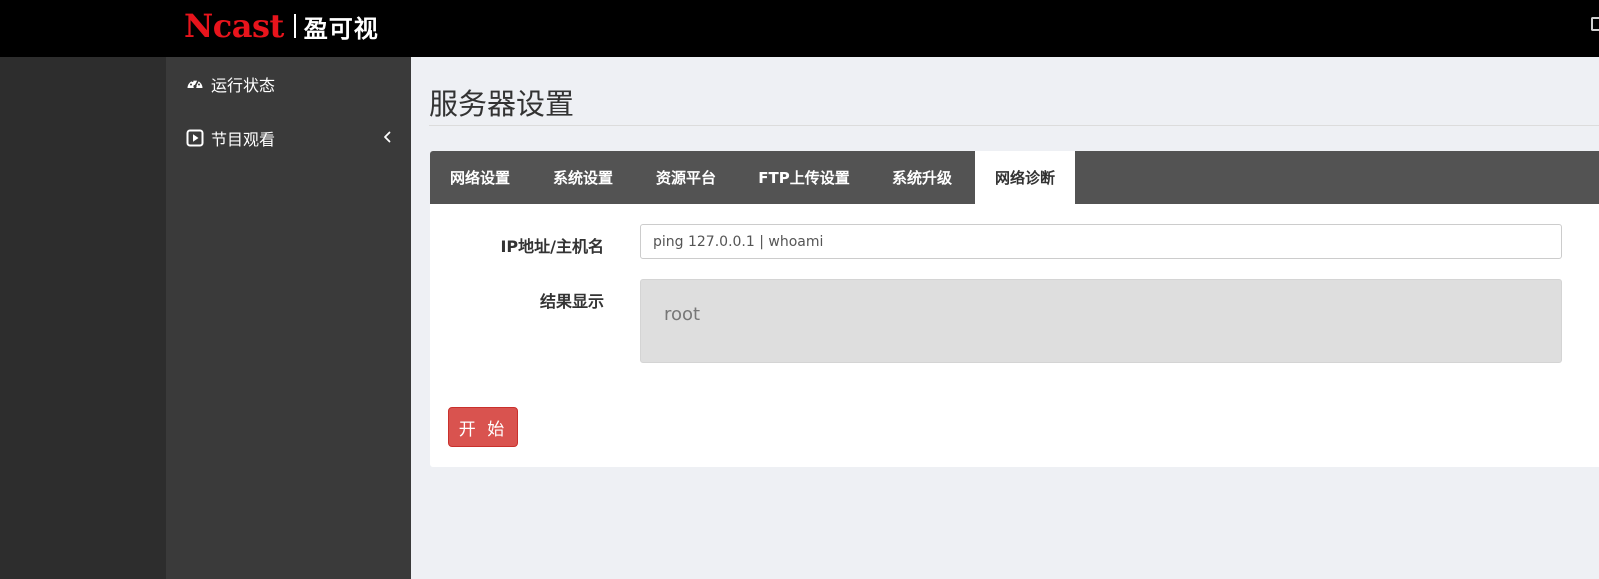 This screenshot has width=1599, height=579. What do you see at coordinates (288, 318) in the screenshot?
I see `sidebar: 运行状态 节目观看` at bounding box center [288, 318].